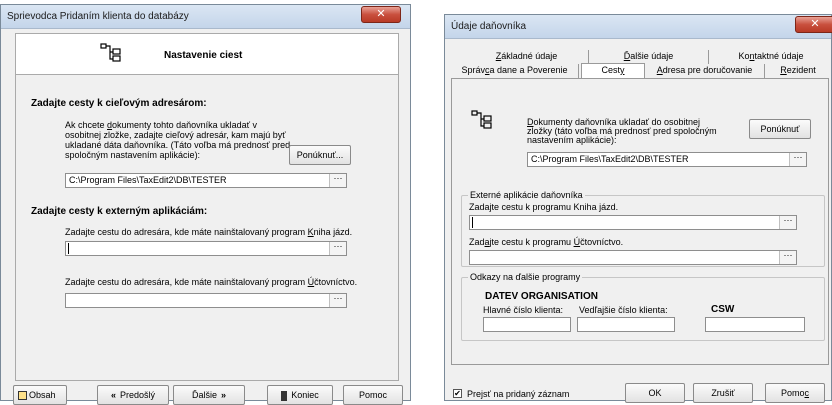 This screenshot has width=832, height=405. Describe the element at coordinates (638, 27) in the screenshot. I see `dialog-titlebar: Údaje daňovníka ✕` at that location.